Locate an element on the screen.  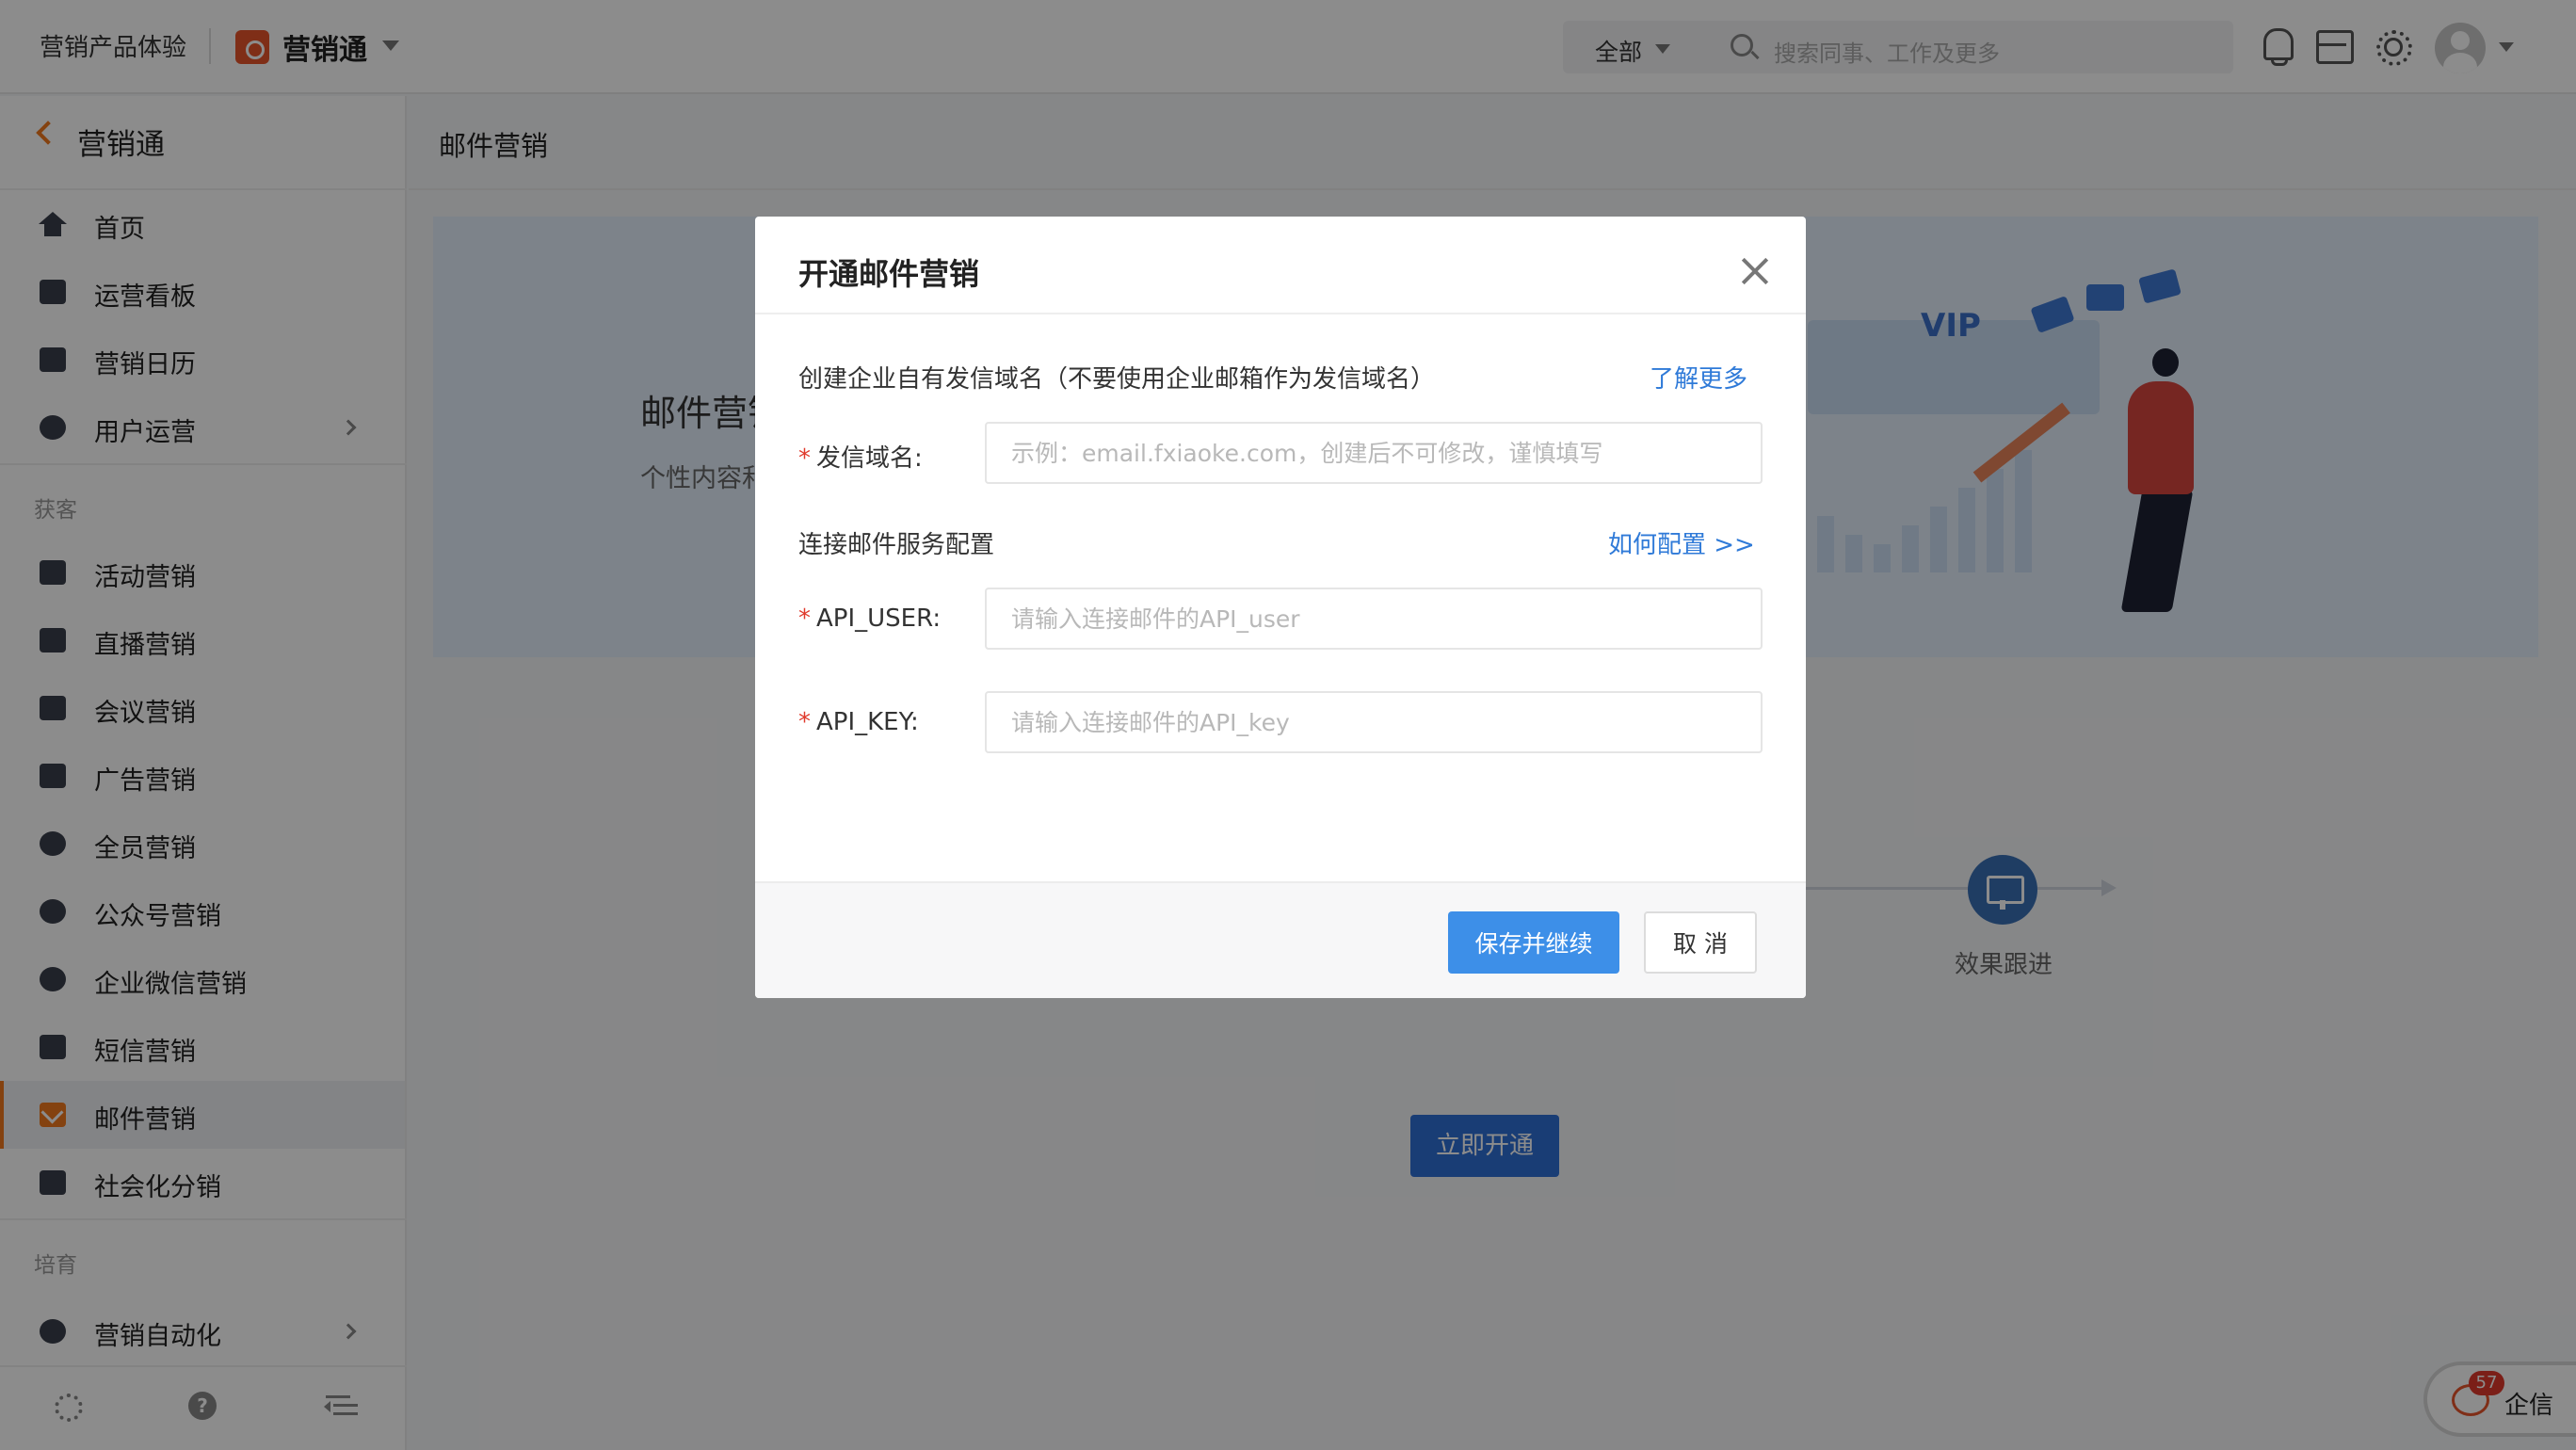
api-user-input is located at coordinates (1374, 619).